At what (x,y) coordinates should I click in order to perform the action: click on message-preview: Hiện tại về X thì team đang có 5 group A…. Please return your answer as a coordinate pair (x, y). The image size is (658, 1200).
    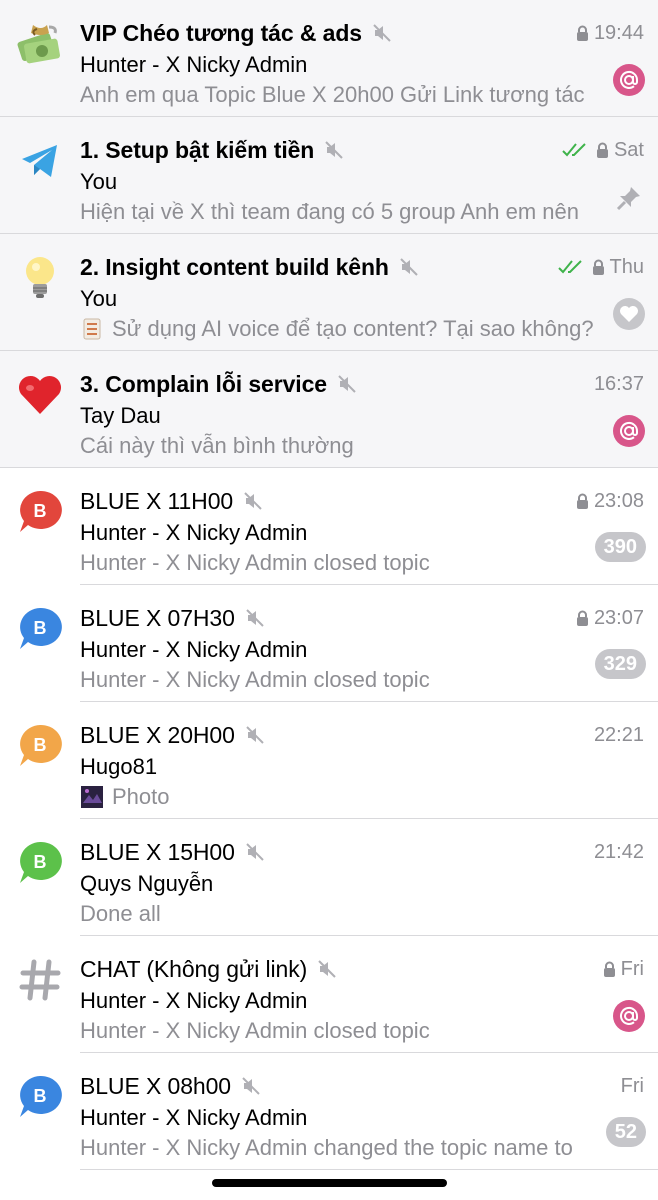
    Looking at the image, I should click on (329, 211).